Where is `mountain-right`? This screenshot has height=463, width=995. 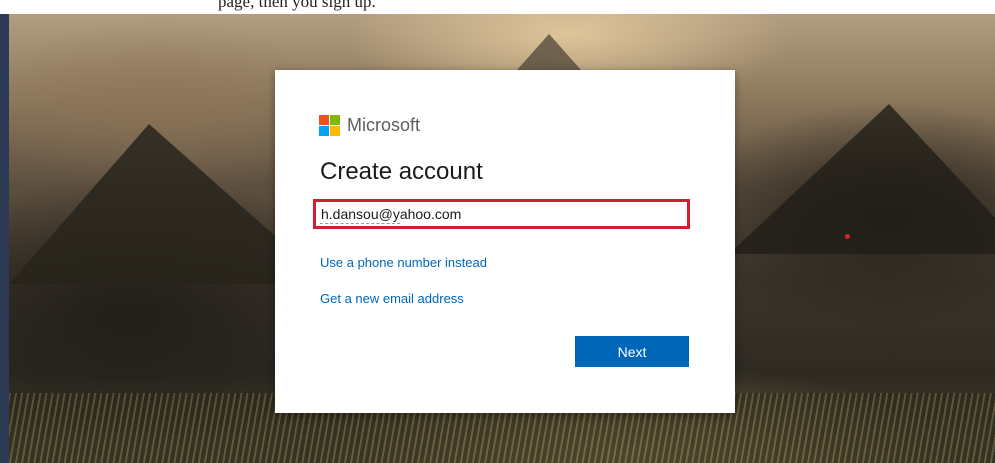
mountain-right is located at coordinates (862, 179).